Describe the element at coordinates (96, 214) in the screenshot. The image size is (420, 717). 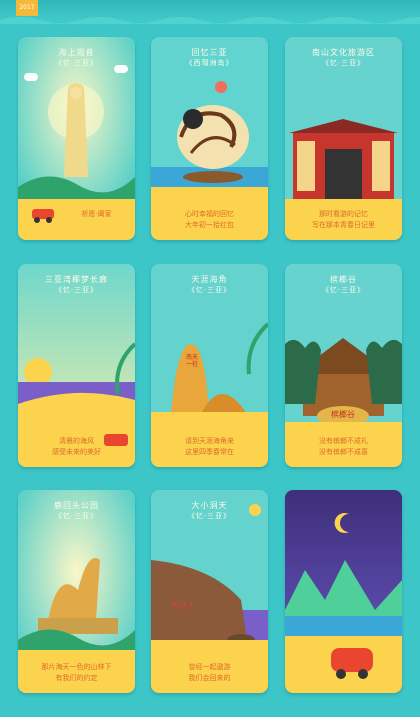
I see `card-caption: 祈愿·阖家` at that location.